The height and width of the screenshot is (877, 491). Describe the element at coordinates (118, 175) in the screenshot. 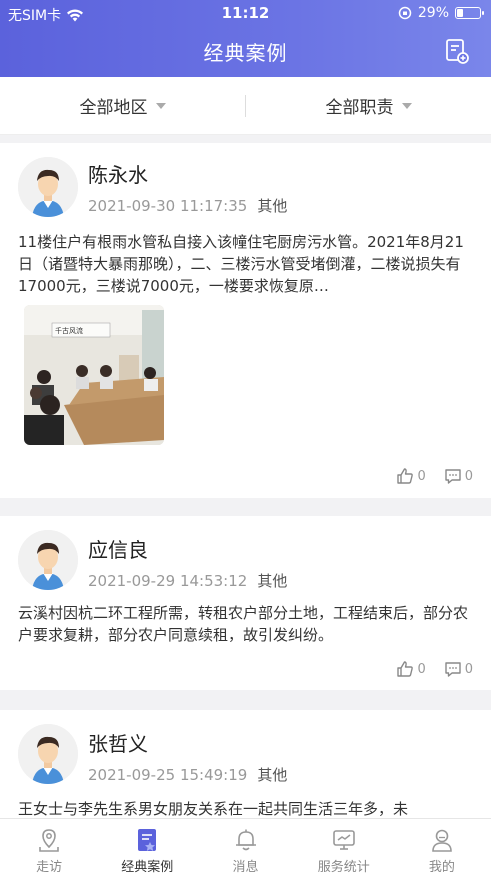

I see `case-author: 陈永水` at that location.